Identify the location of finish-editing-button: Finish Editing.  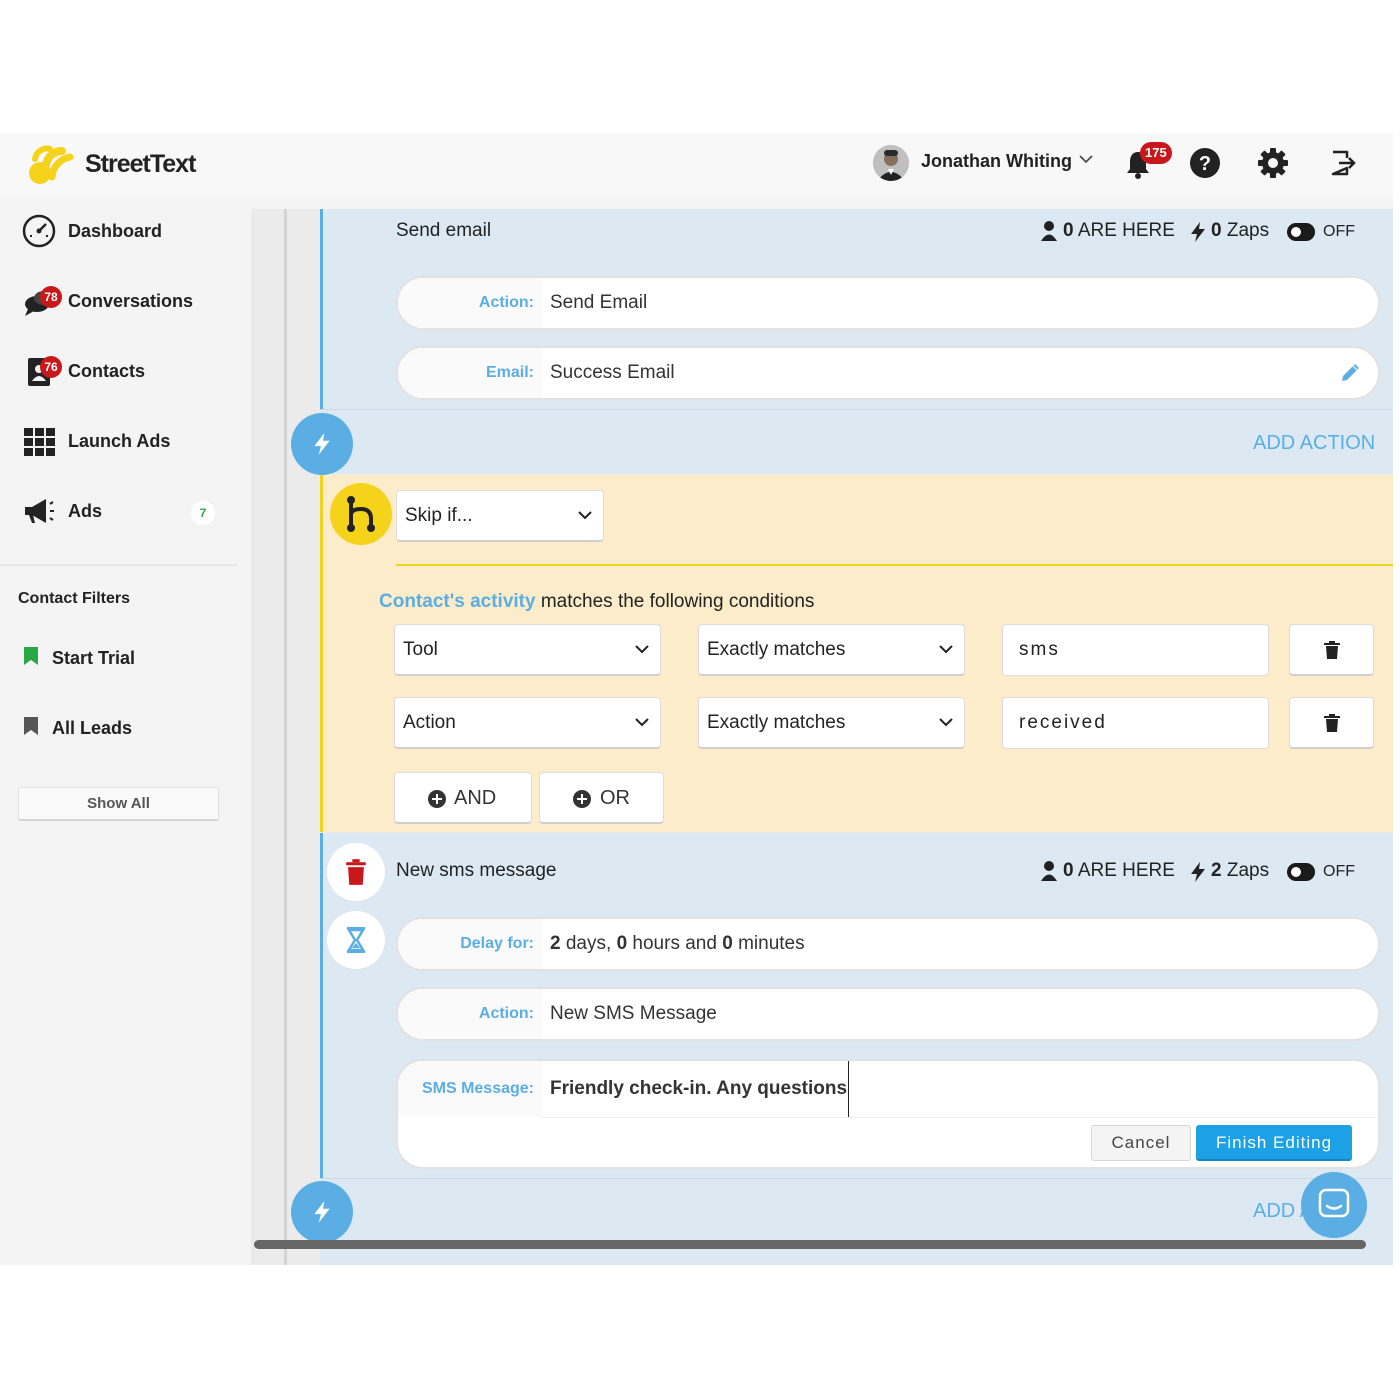
(1274, 1143).